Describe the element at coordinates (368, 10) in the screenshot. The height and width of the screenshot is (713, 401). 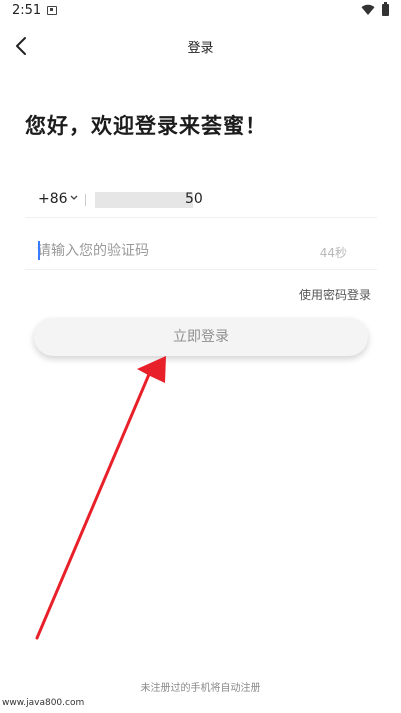
I see `wifi-icon` at that location.